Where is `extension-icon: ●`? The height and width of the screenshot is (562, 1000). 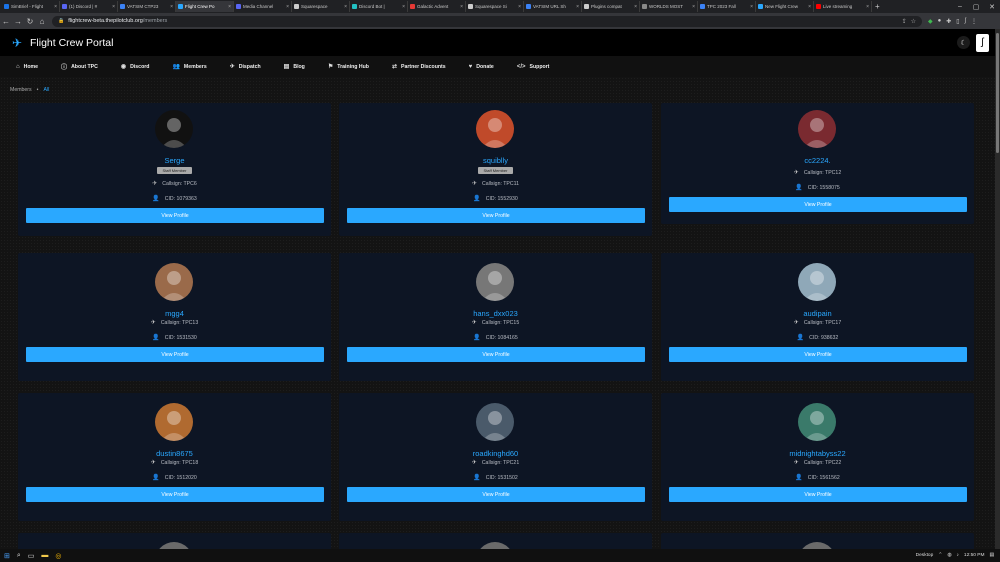
extension-icon: ● is located at coordinates (940, 21).